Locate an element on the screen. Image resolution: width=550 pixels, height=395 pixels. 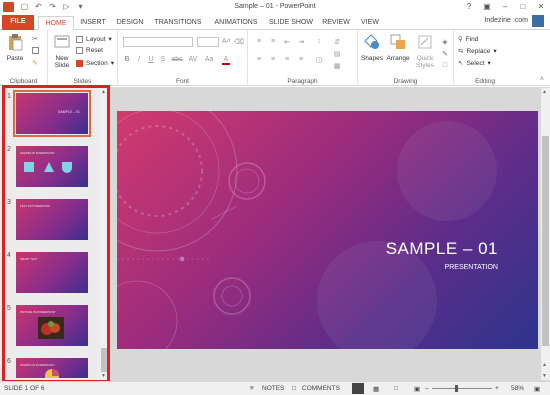
zoom-slider-handle is located at coordinates (456, 388).